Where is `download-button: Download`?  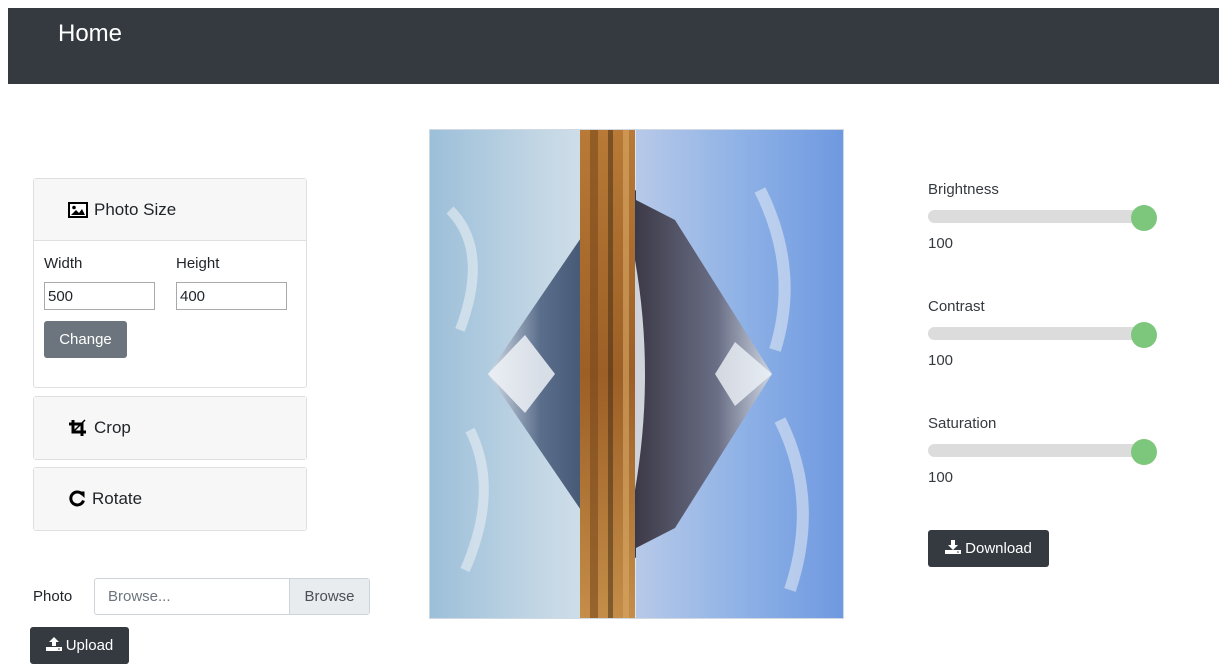
download-button: Download is located at coordinates (988, 548).